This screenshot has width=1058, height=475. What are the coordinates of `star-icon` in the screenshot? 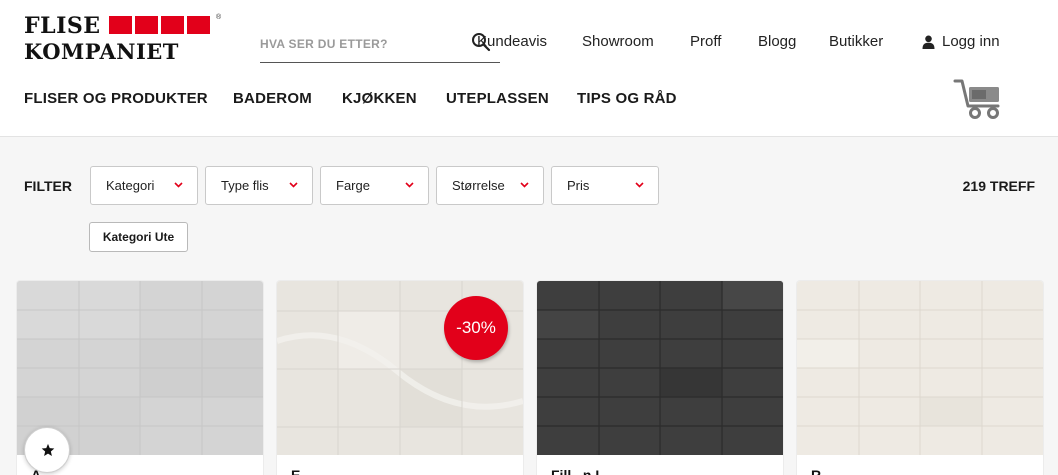 It's located at (48, 450).